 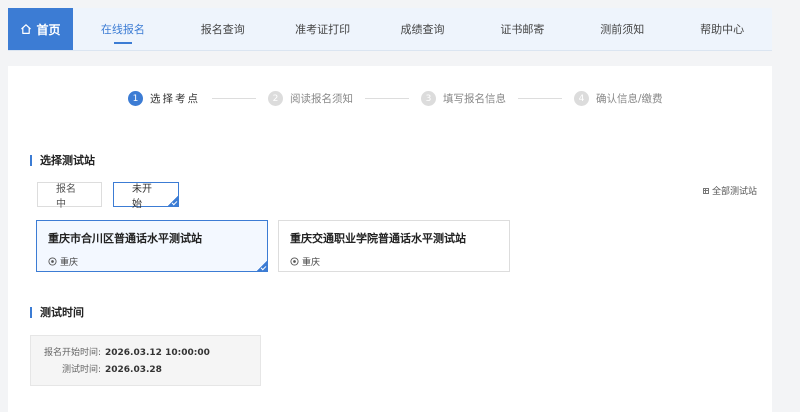 I want to click on step-label: 确认信息/缴费, so click(x=629, y=99).